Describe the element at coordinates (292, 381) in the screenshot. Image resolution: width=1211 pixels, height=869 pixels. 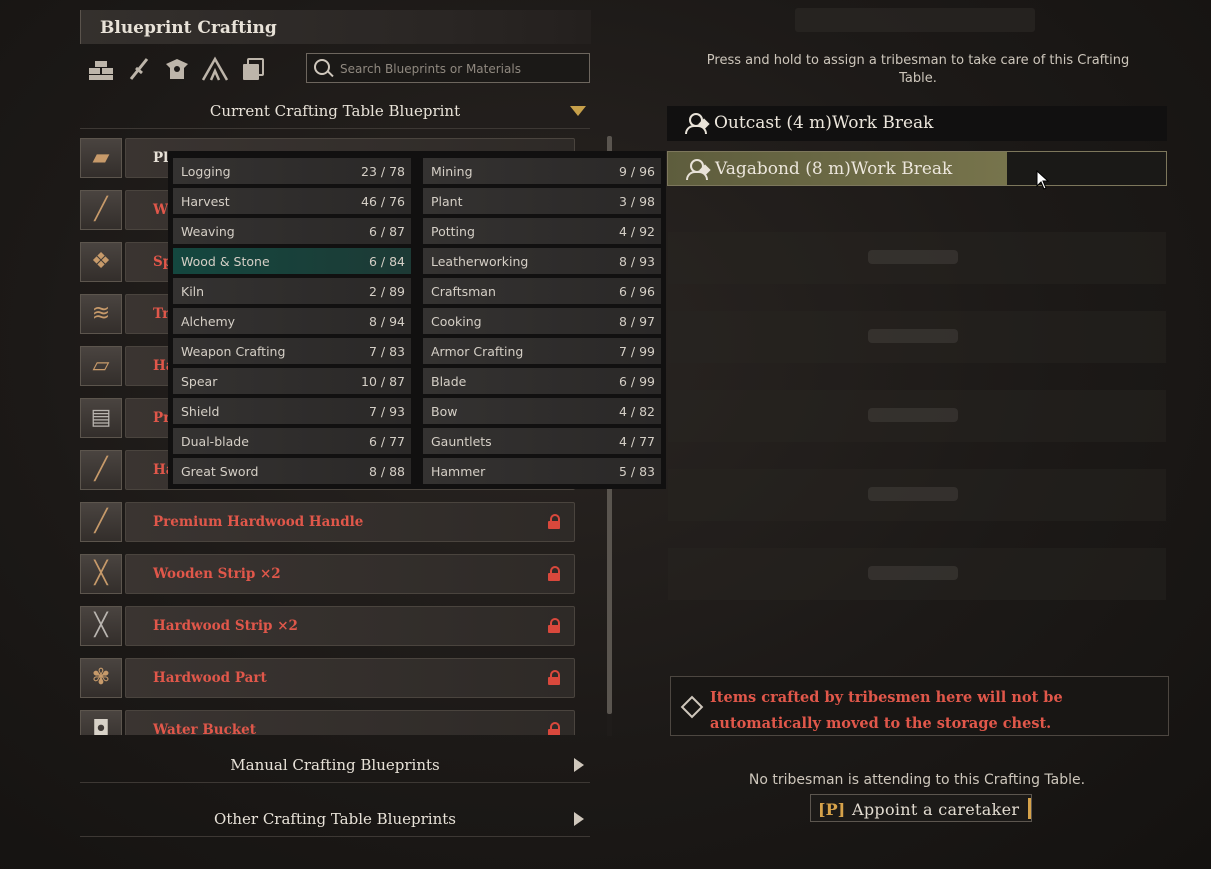
I see `proficiency-row: Spear 10 / 87` at that location.